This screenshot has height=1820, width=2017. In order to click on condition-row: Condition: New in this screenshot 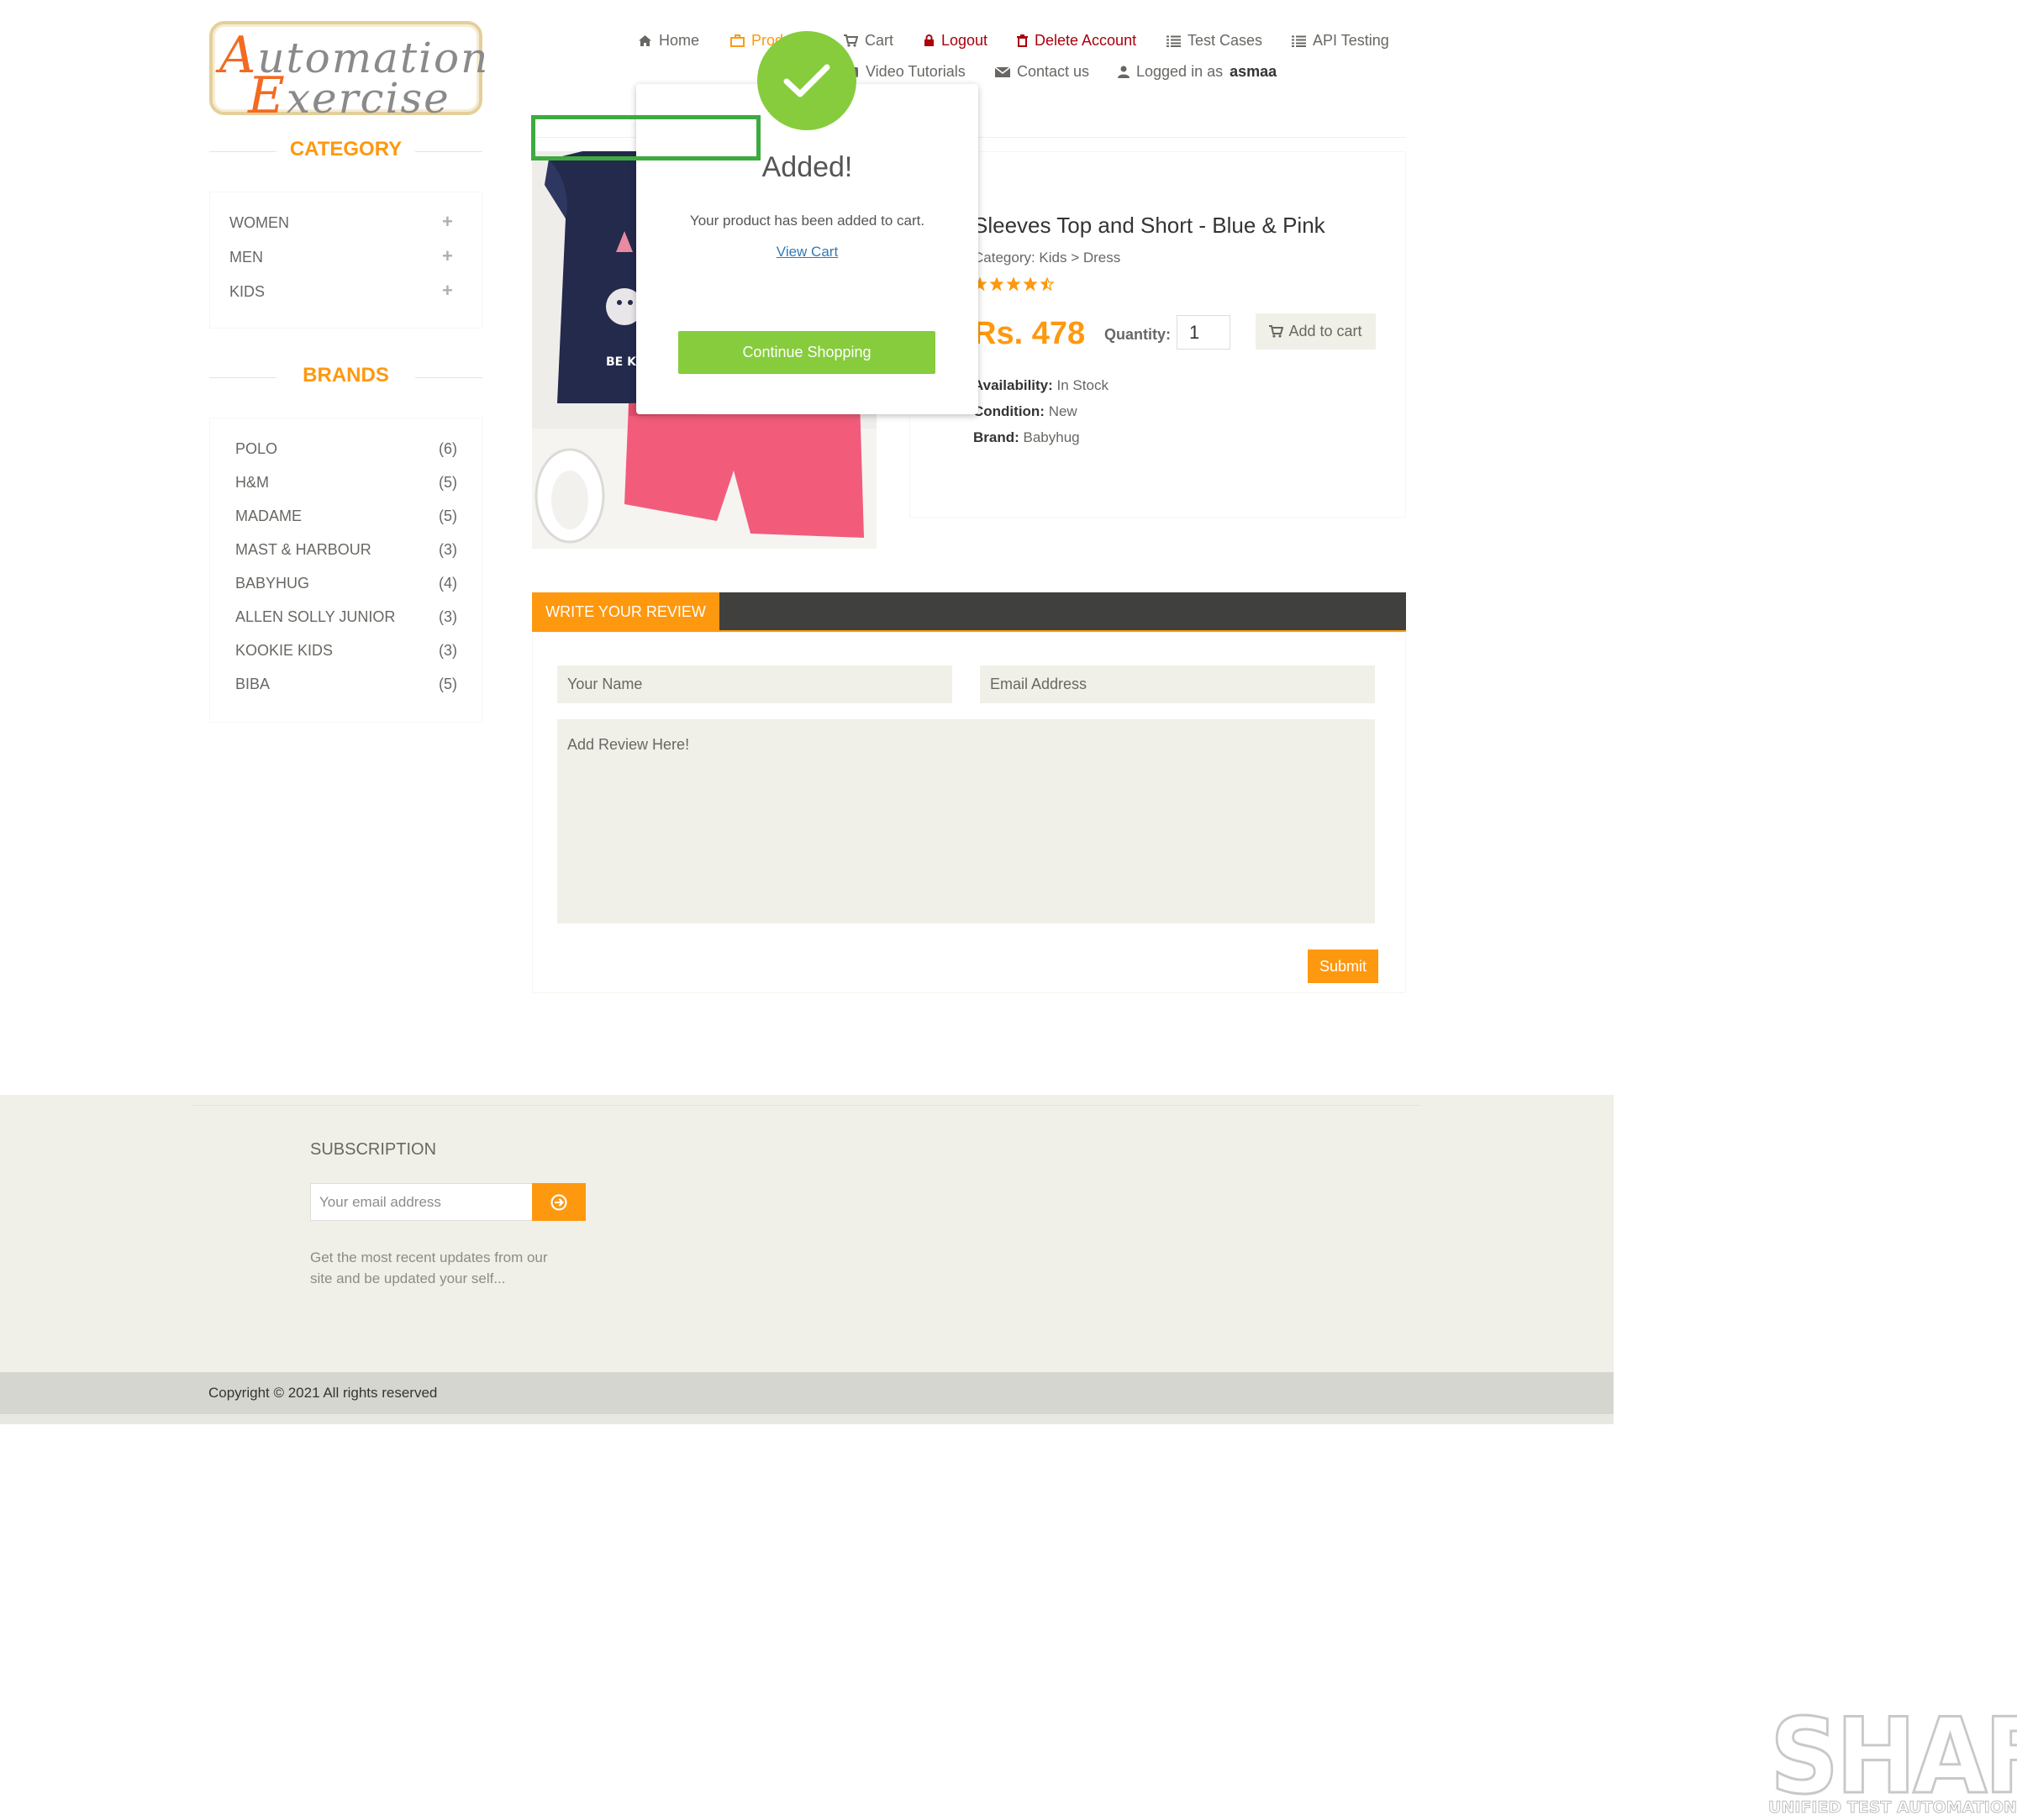, I will do `click(1025, 411)`.